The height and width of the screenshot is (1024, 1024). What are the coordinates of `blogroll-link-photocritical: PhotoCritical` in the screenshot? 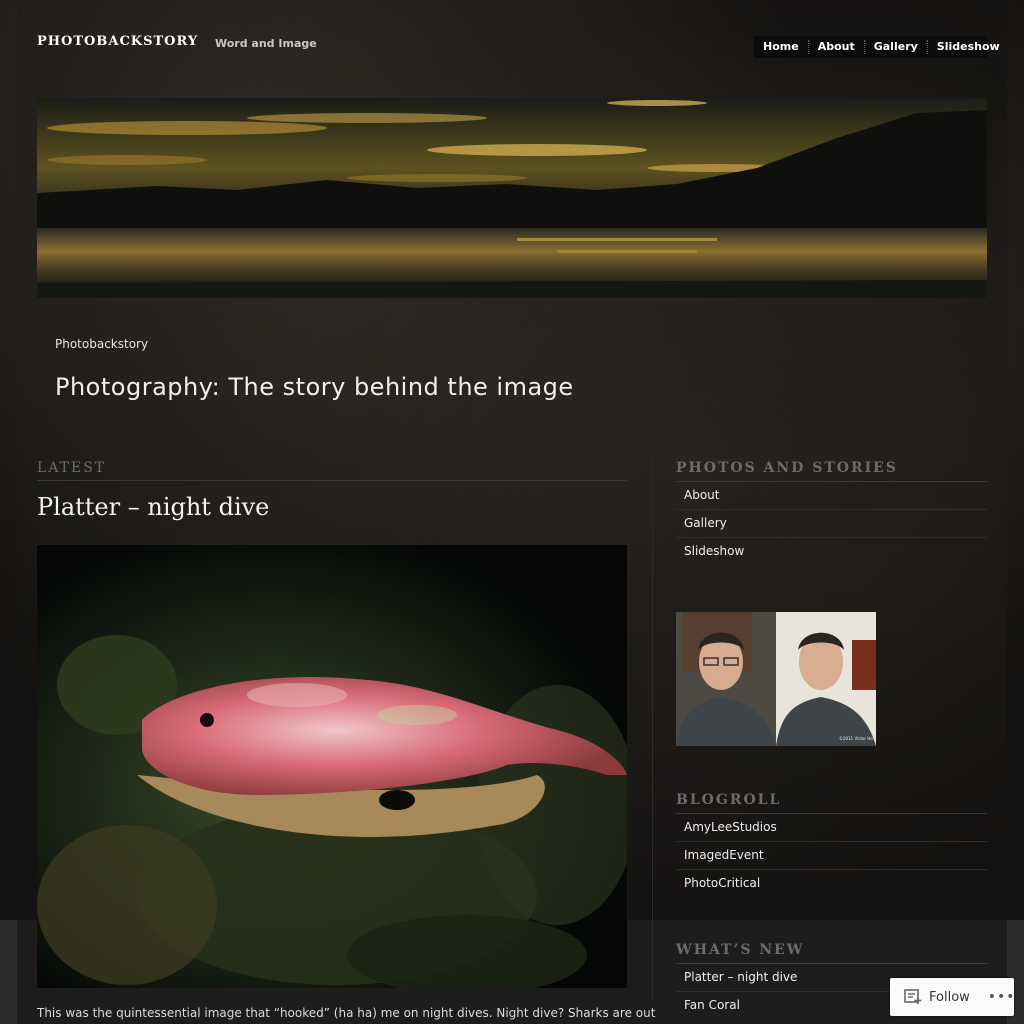 It's located at (831, 883).